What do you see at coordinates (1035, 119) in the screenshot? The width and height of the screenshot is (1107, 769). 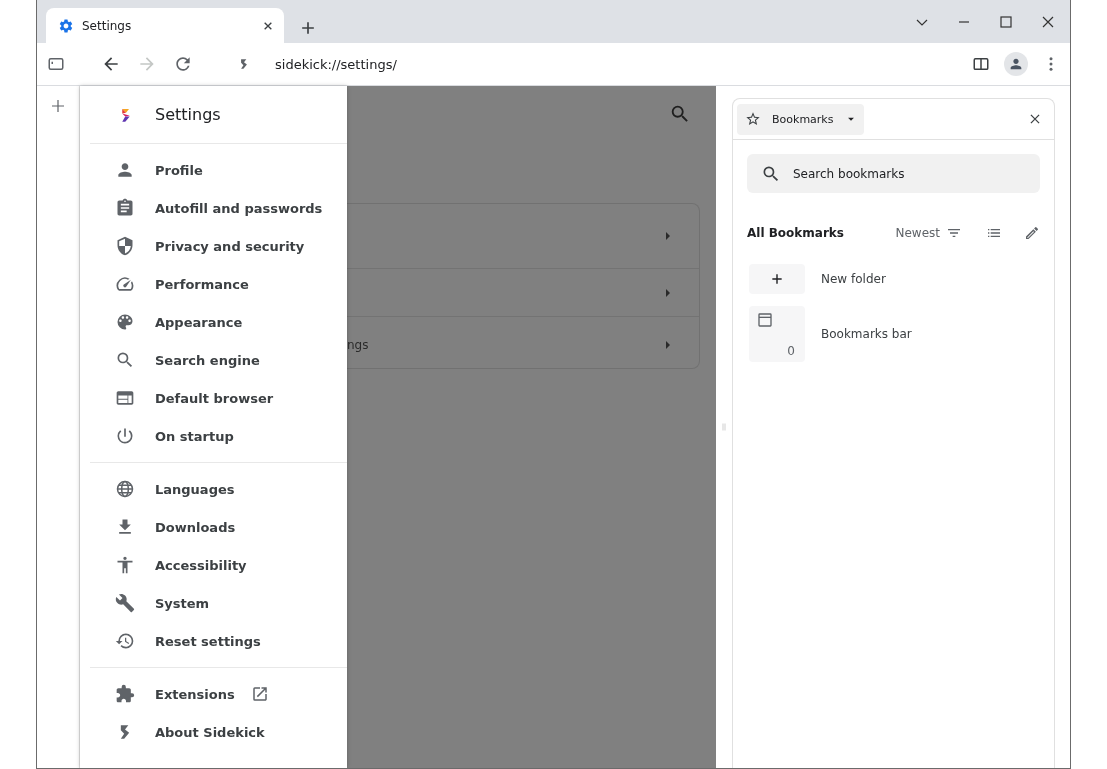 I see `close-icon` at bounding box center [1035, 119].